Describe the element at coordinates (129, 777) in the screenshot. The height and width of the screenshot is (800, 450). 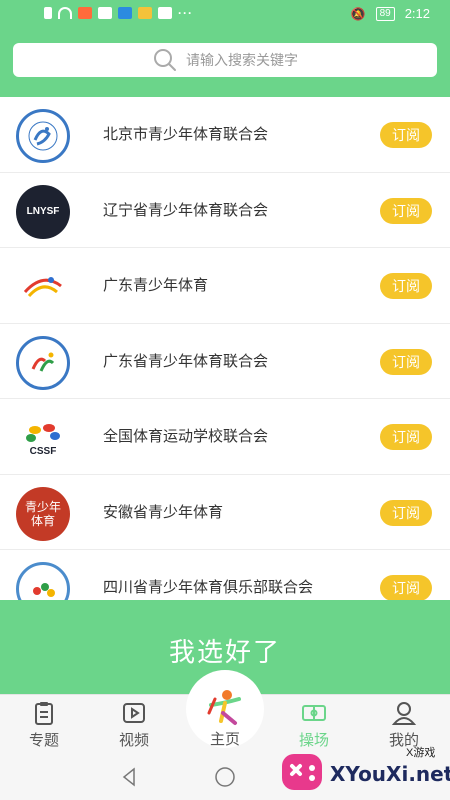
I see `back-icon` at that location.